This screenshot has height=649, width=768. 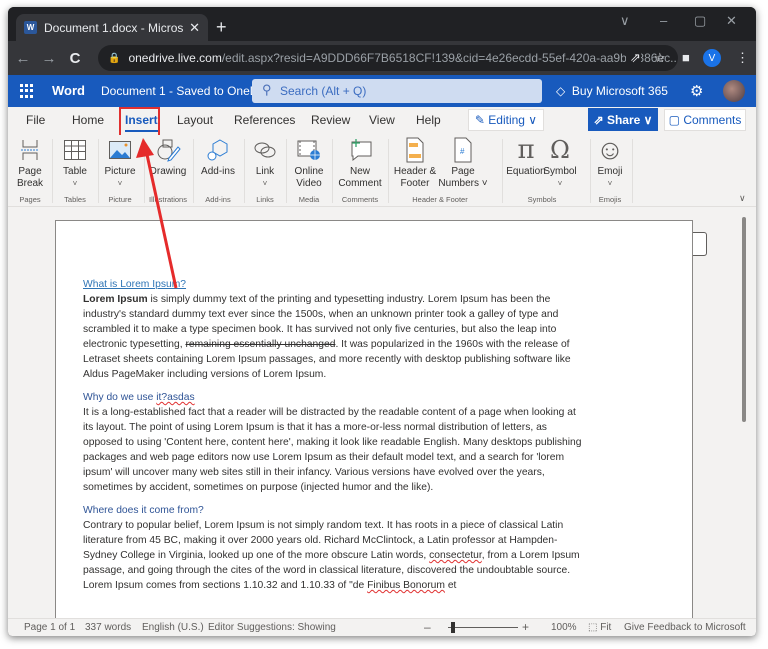 I want to click on buy-microsoft-365-button: ◇ Buy Microsoft 365, so click(x=612, y=91).